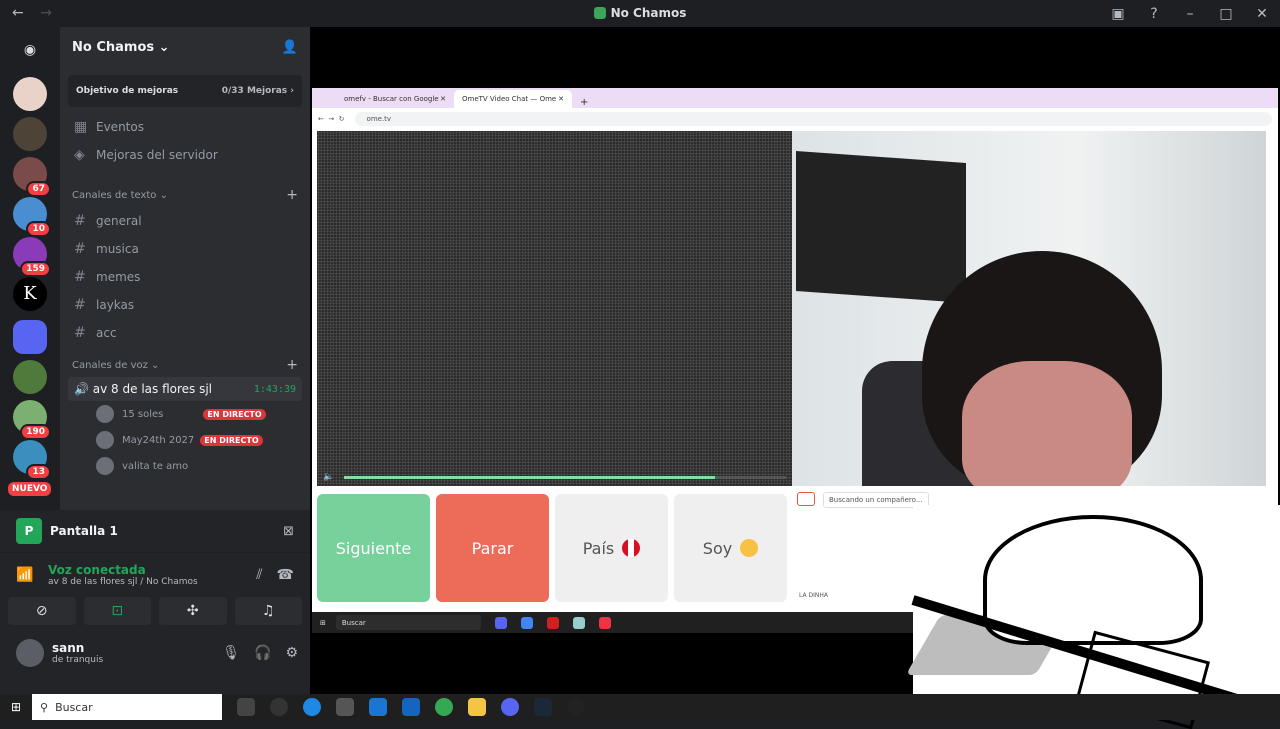  Describe the element at coordinates (81, 389) in the screenshot. I see `speaker-icon: 🔊` at that location.